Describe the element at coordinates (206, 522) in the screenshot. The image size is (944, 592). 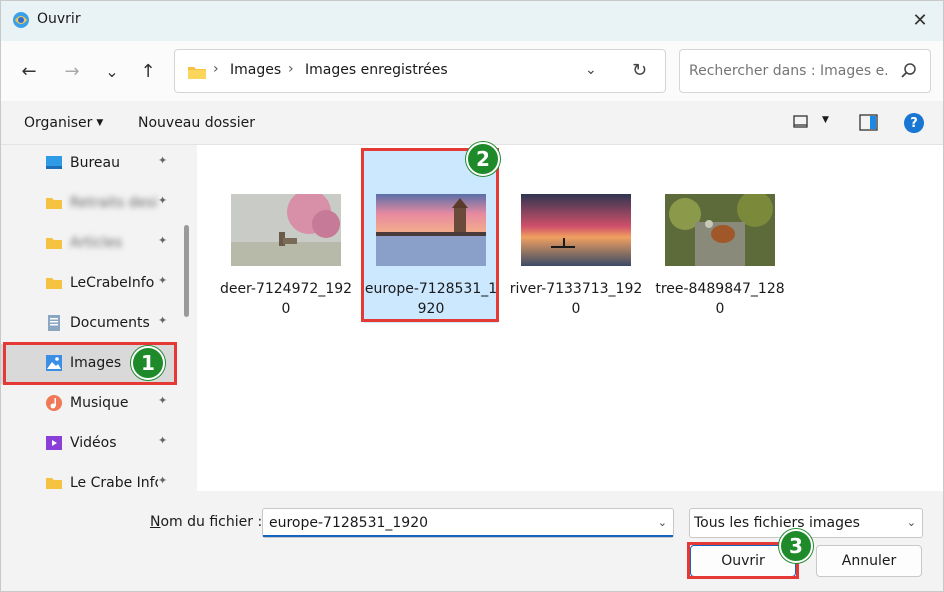
I see `filename-label: Nom du fichier :` at that location.